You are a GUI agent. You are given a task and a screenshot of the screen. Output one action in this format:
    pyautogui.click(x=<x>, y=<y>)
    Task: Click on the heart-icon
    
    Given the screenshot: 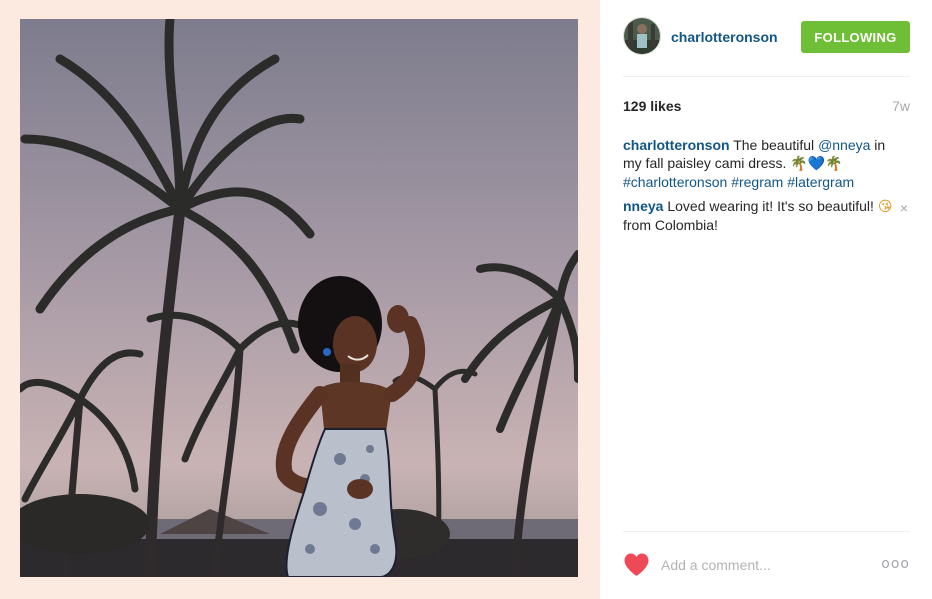 What is the action you would take?
    pyautogui.click(x=636, y=565)
    